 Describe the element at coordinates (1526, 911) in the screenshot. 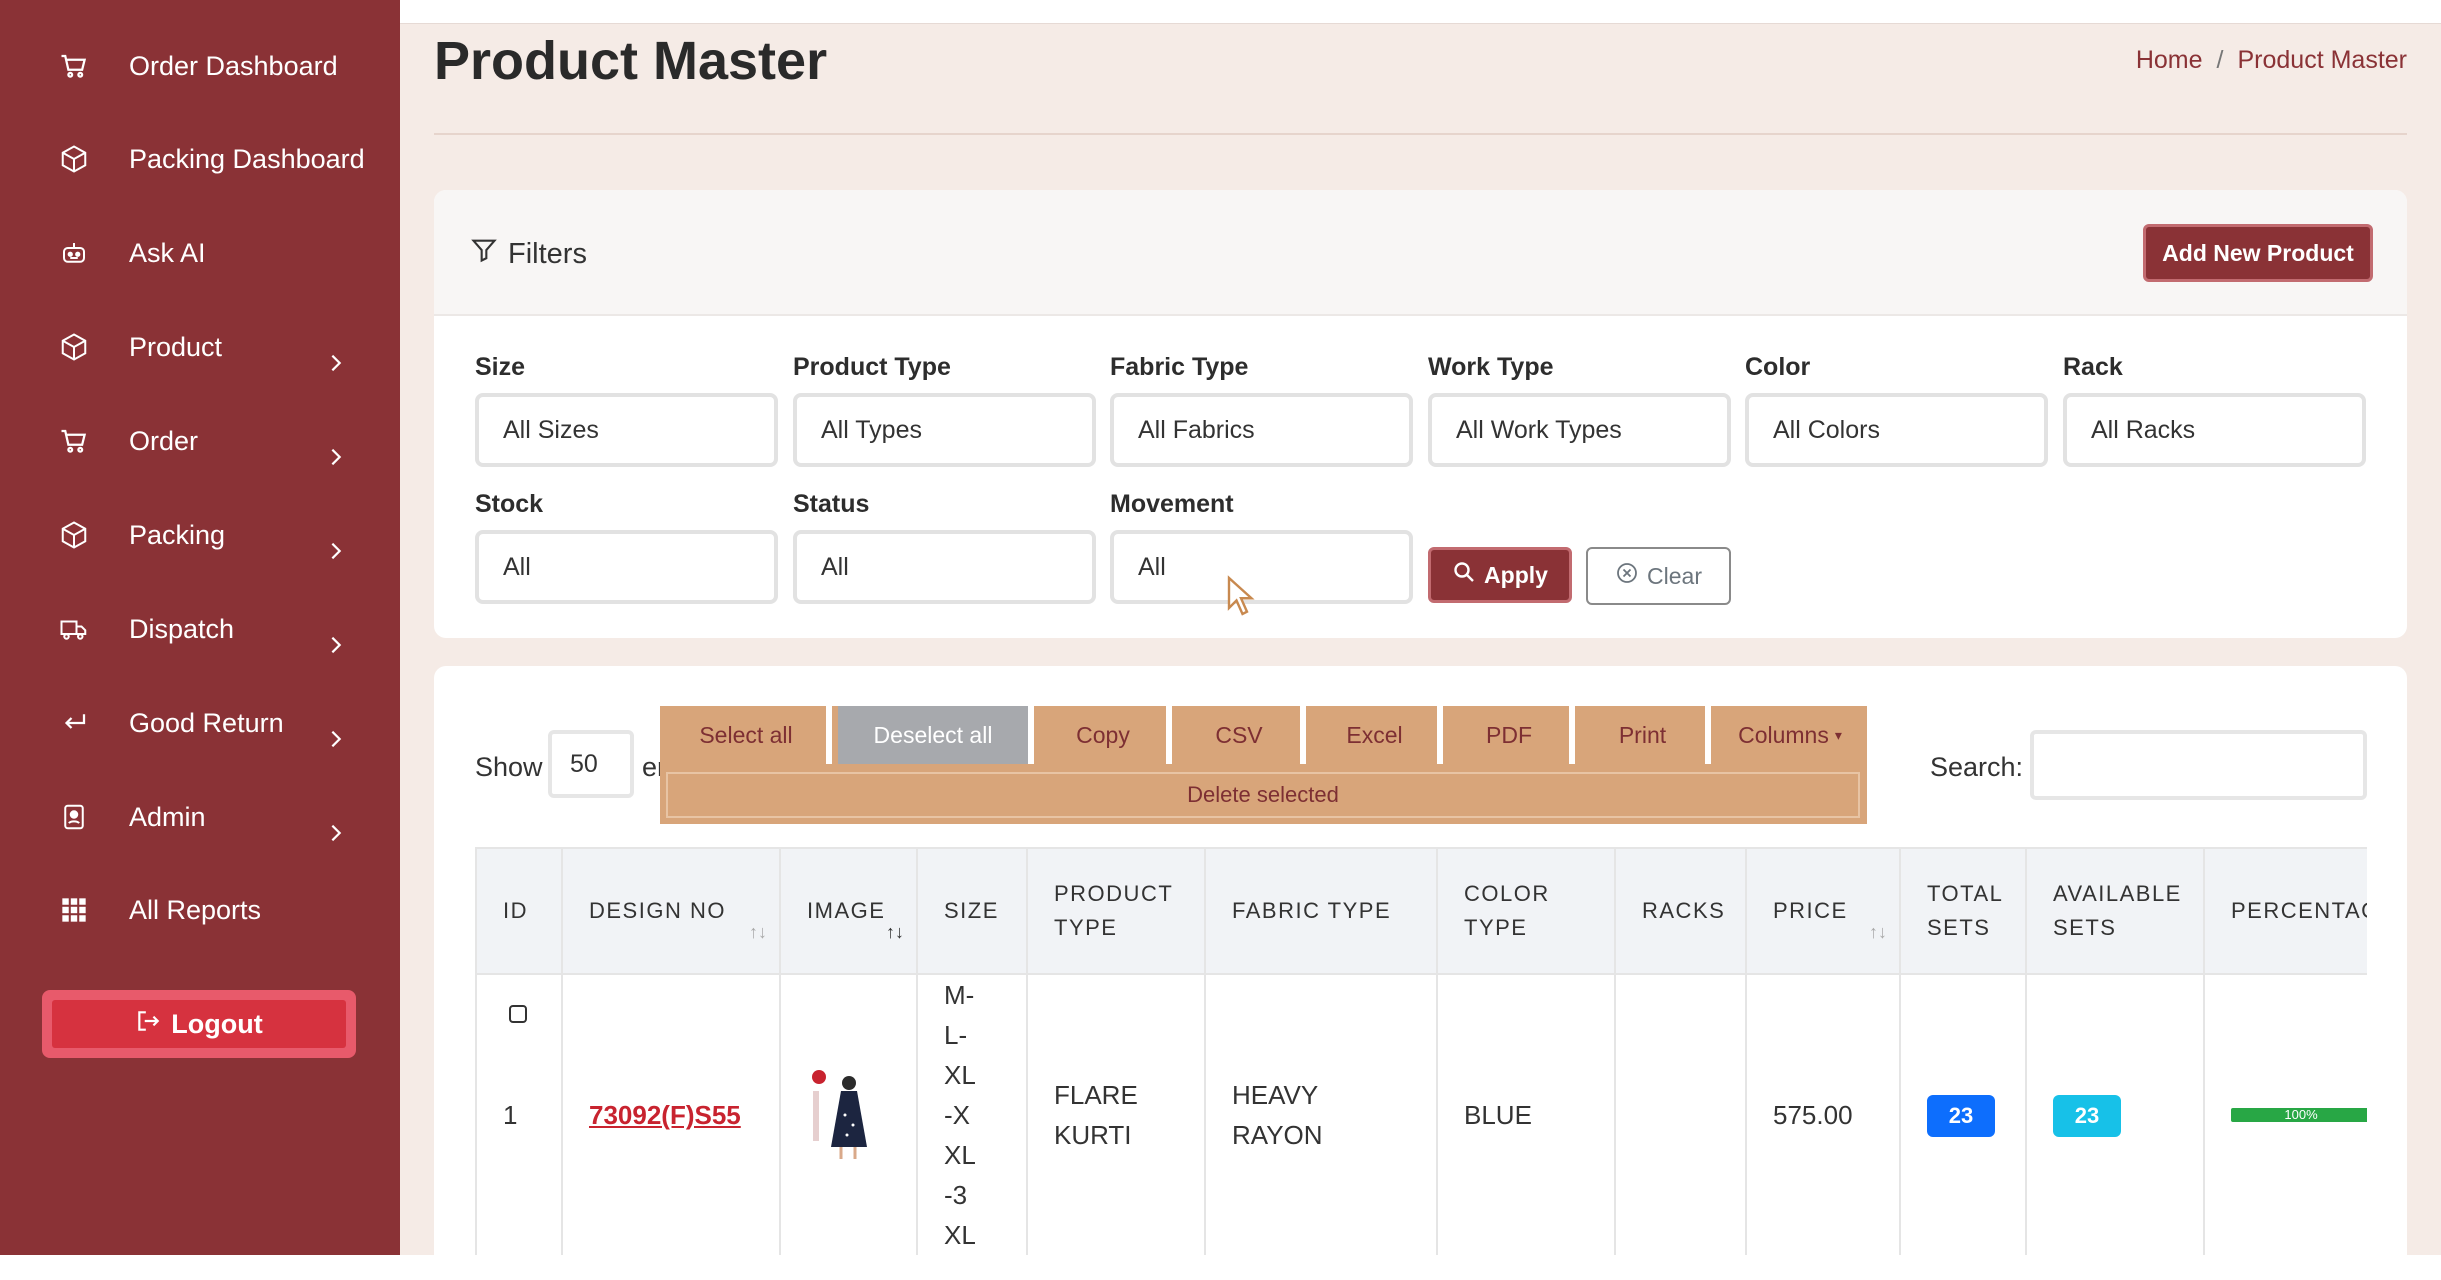

I see `column-header-color-type: COLOR TYPE` at that location.